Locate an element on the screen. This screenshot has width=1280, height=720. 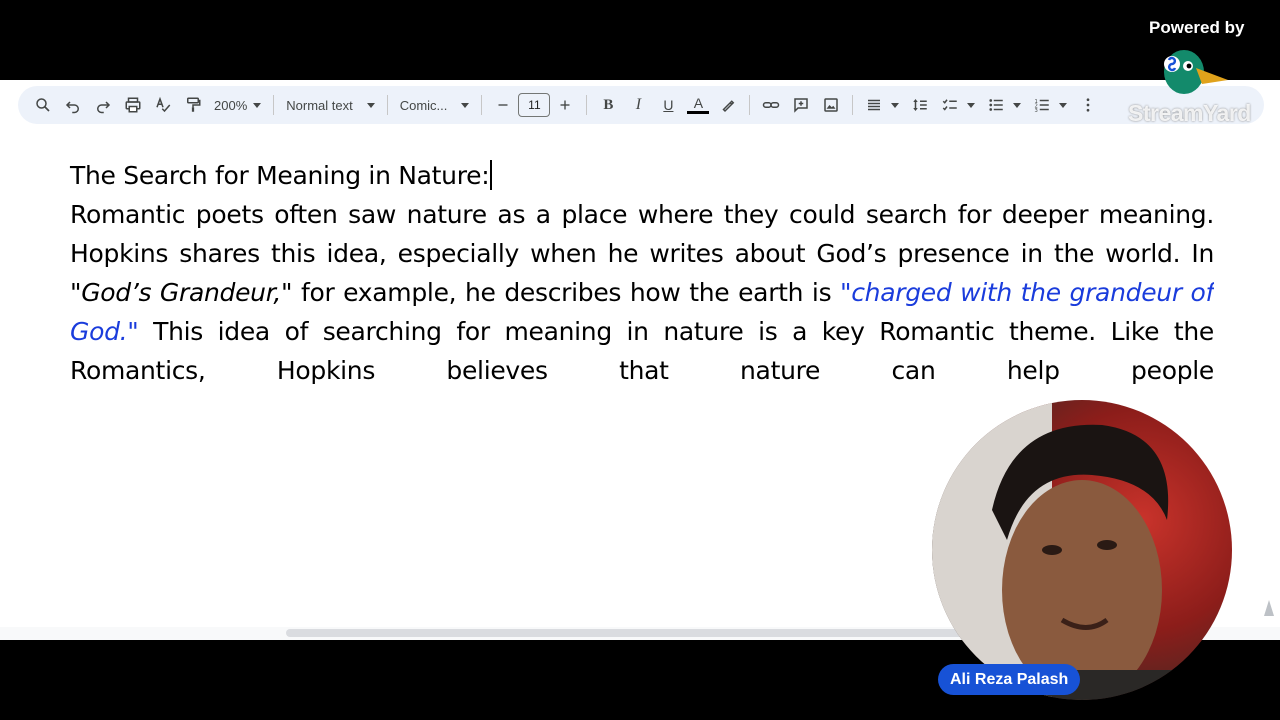
font-size-input: 11 is located at coordinates (534, 105).